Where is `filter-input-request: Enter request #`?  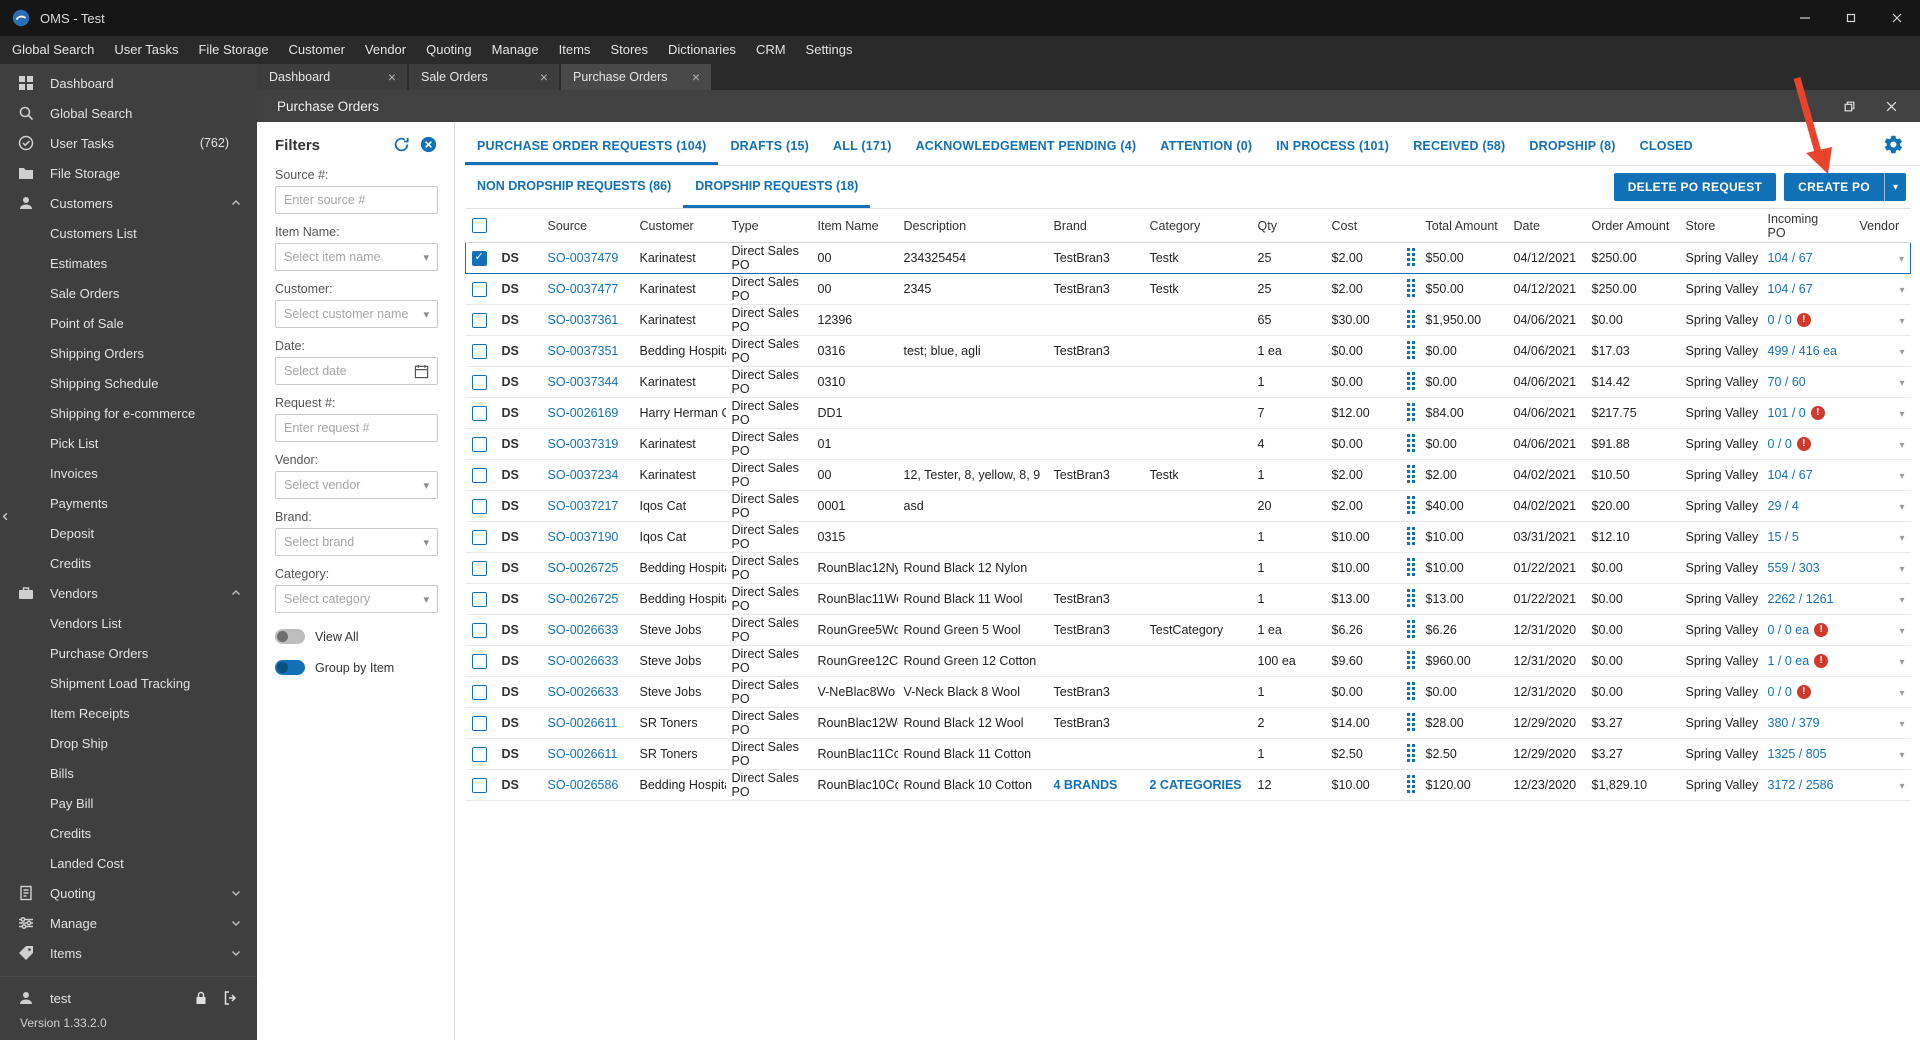
filter-input-request: Enter request # is located at coordinates (356, 428).